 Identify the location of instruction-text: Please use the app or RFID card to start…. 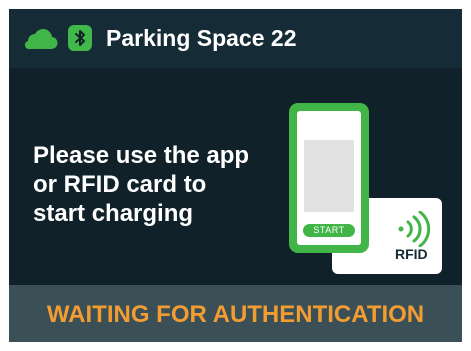
(153, 184).